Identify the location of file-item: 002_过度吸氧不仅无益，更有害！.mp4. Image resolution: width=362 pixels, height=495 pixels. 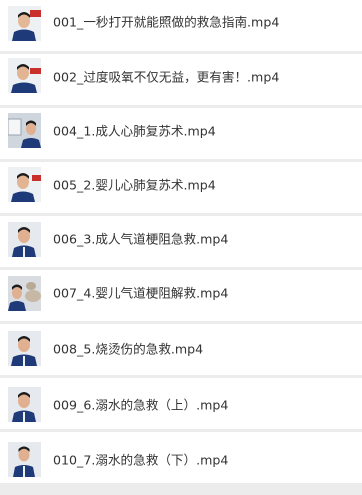
(181, 79).